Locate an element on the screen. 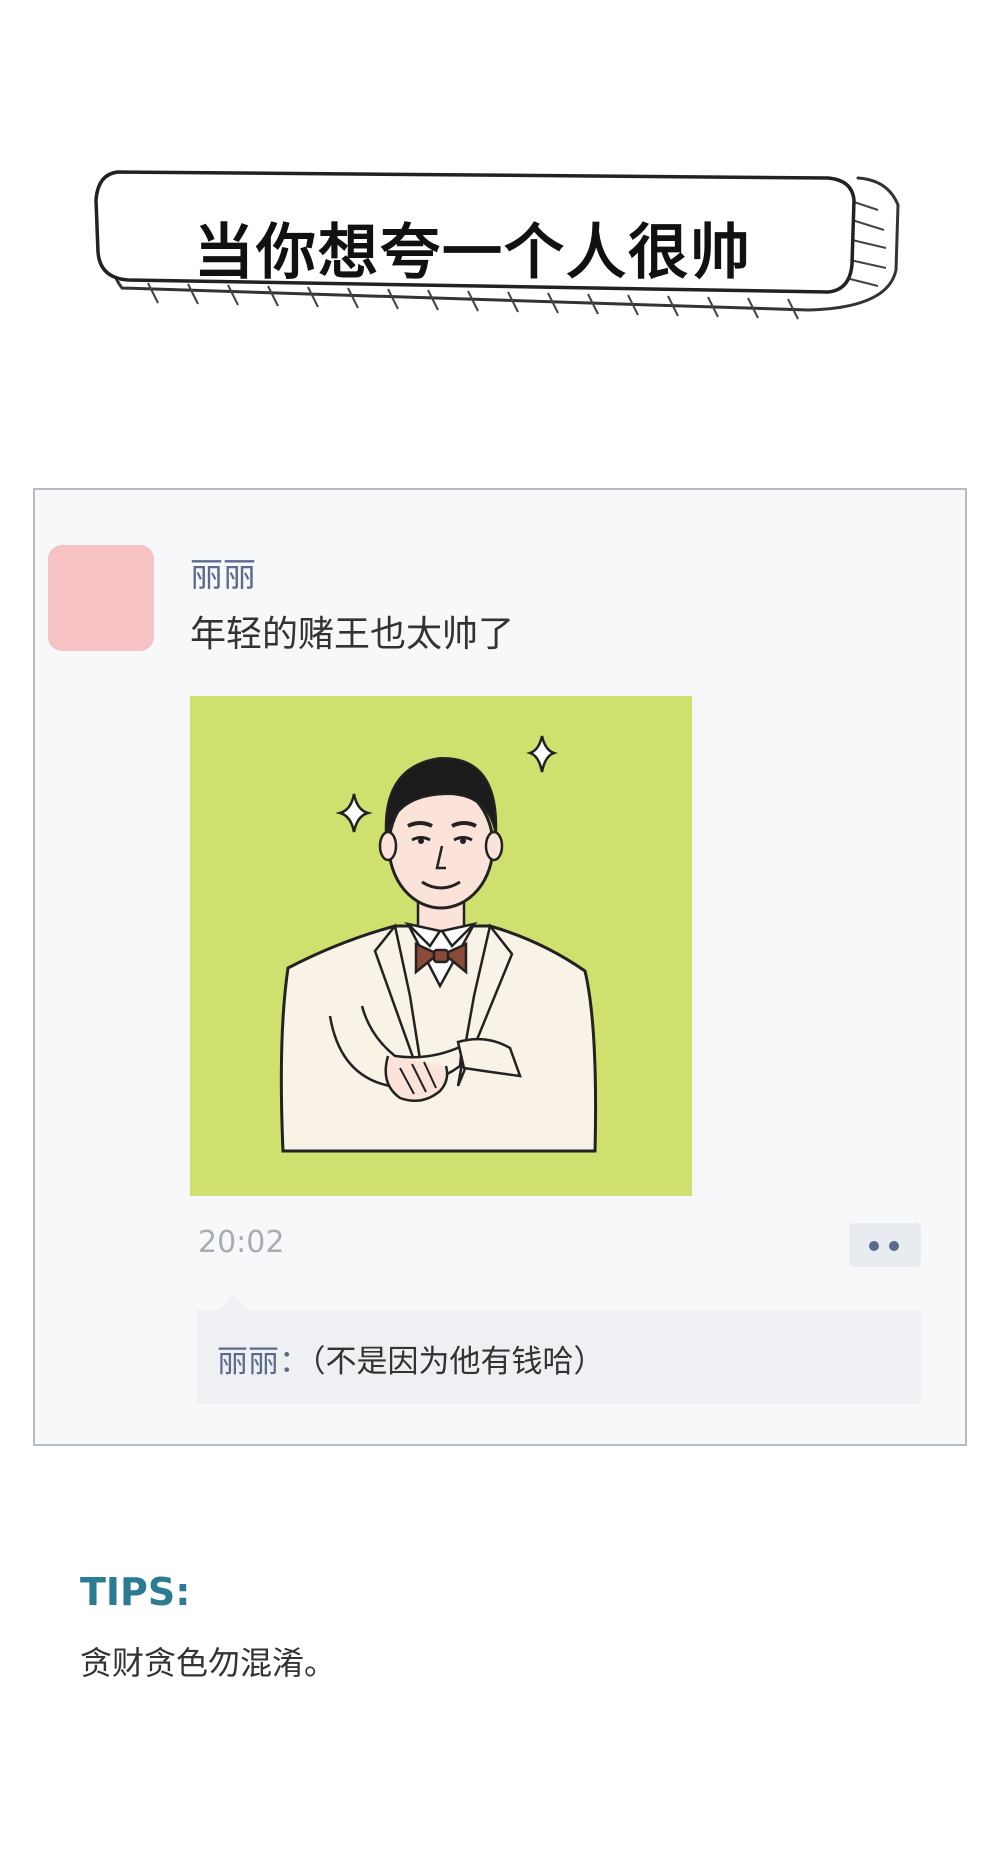  more-options-button is located at coordinates (885, 1245).